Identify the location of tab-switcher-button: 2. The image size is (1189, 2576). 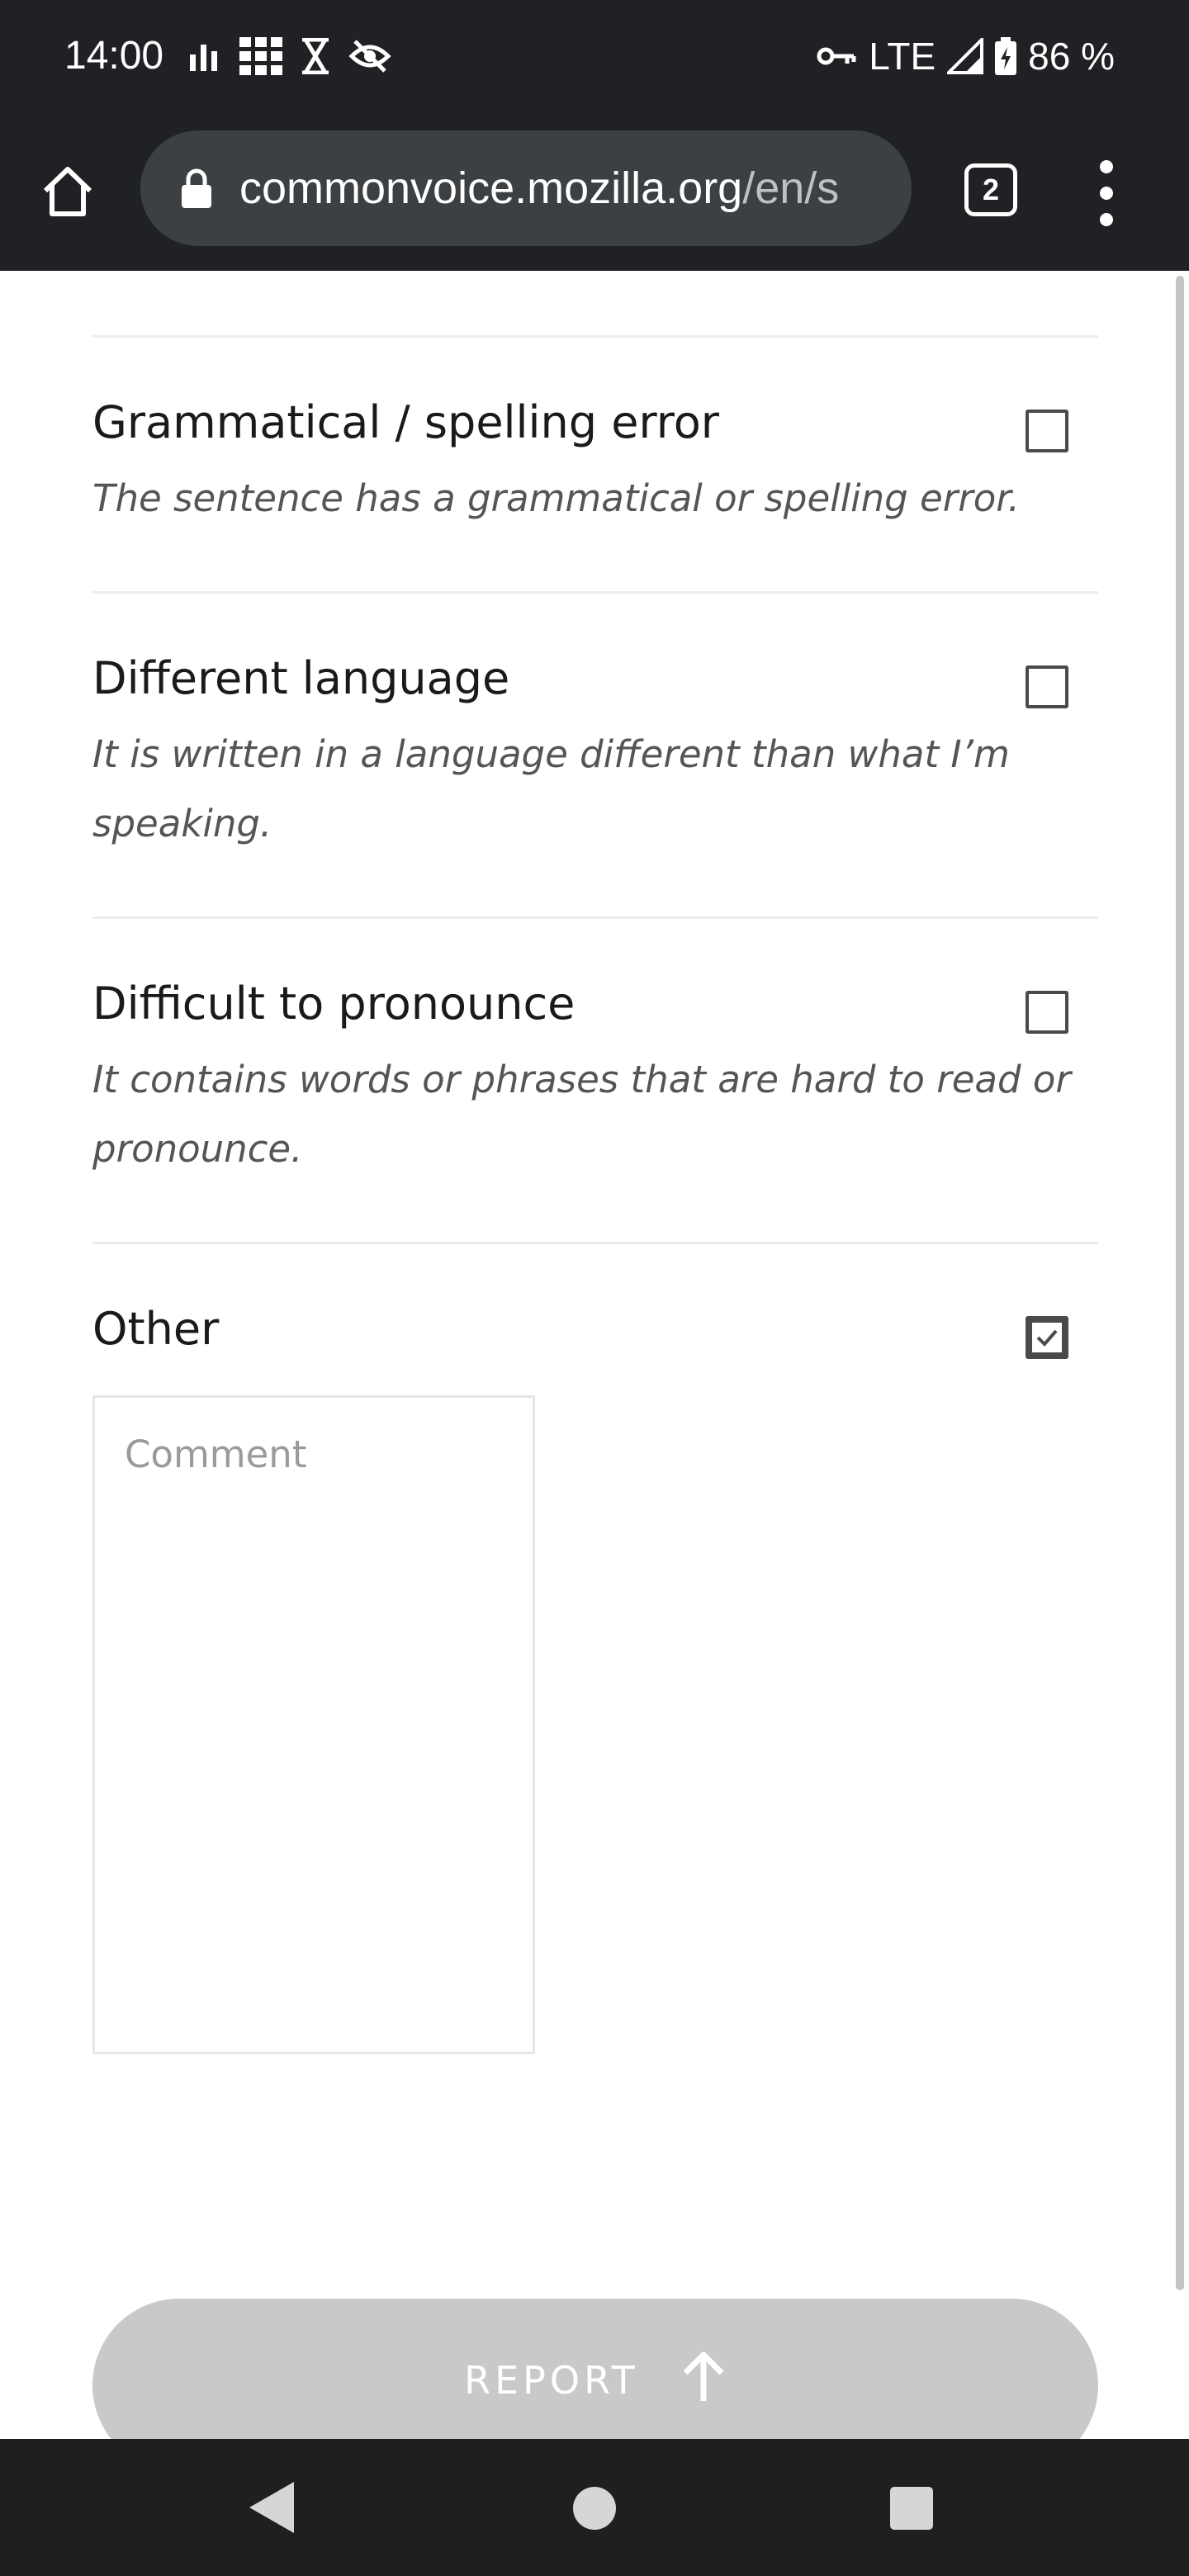
(990, 189).